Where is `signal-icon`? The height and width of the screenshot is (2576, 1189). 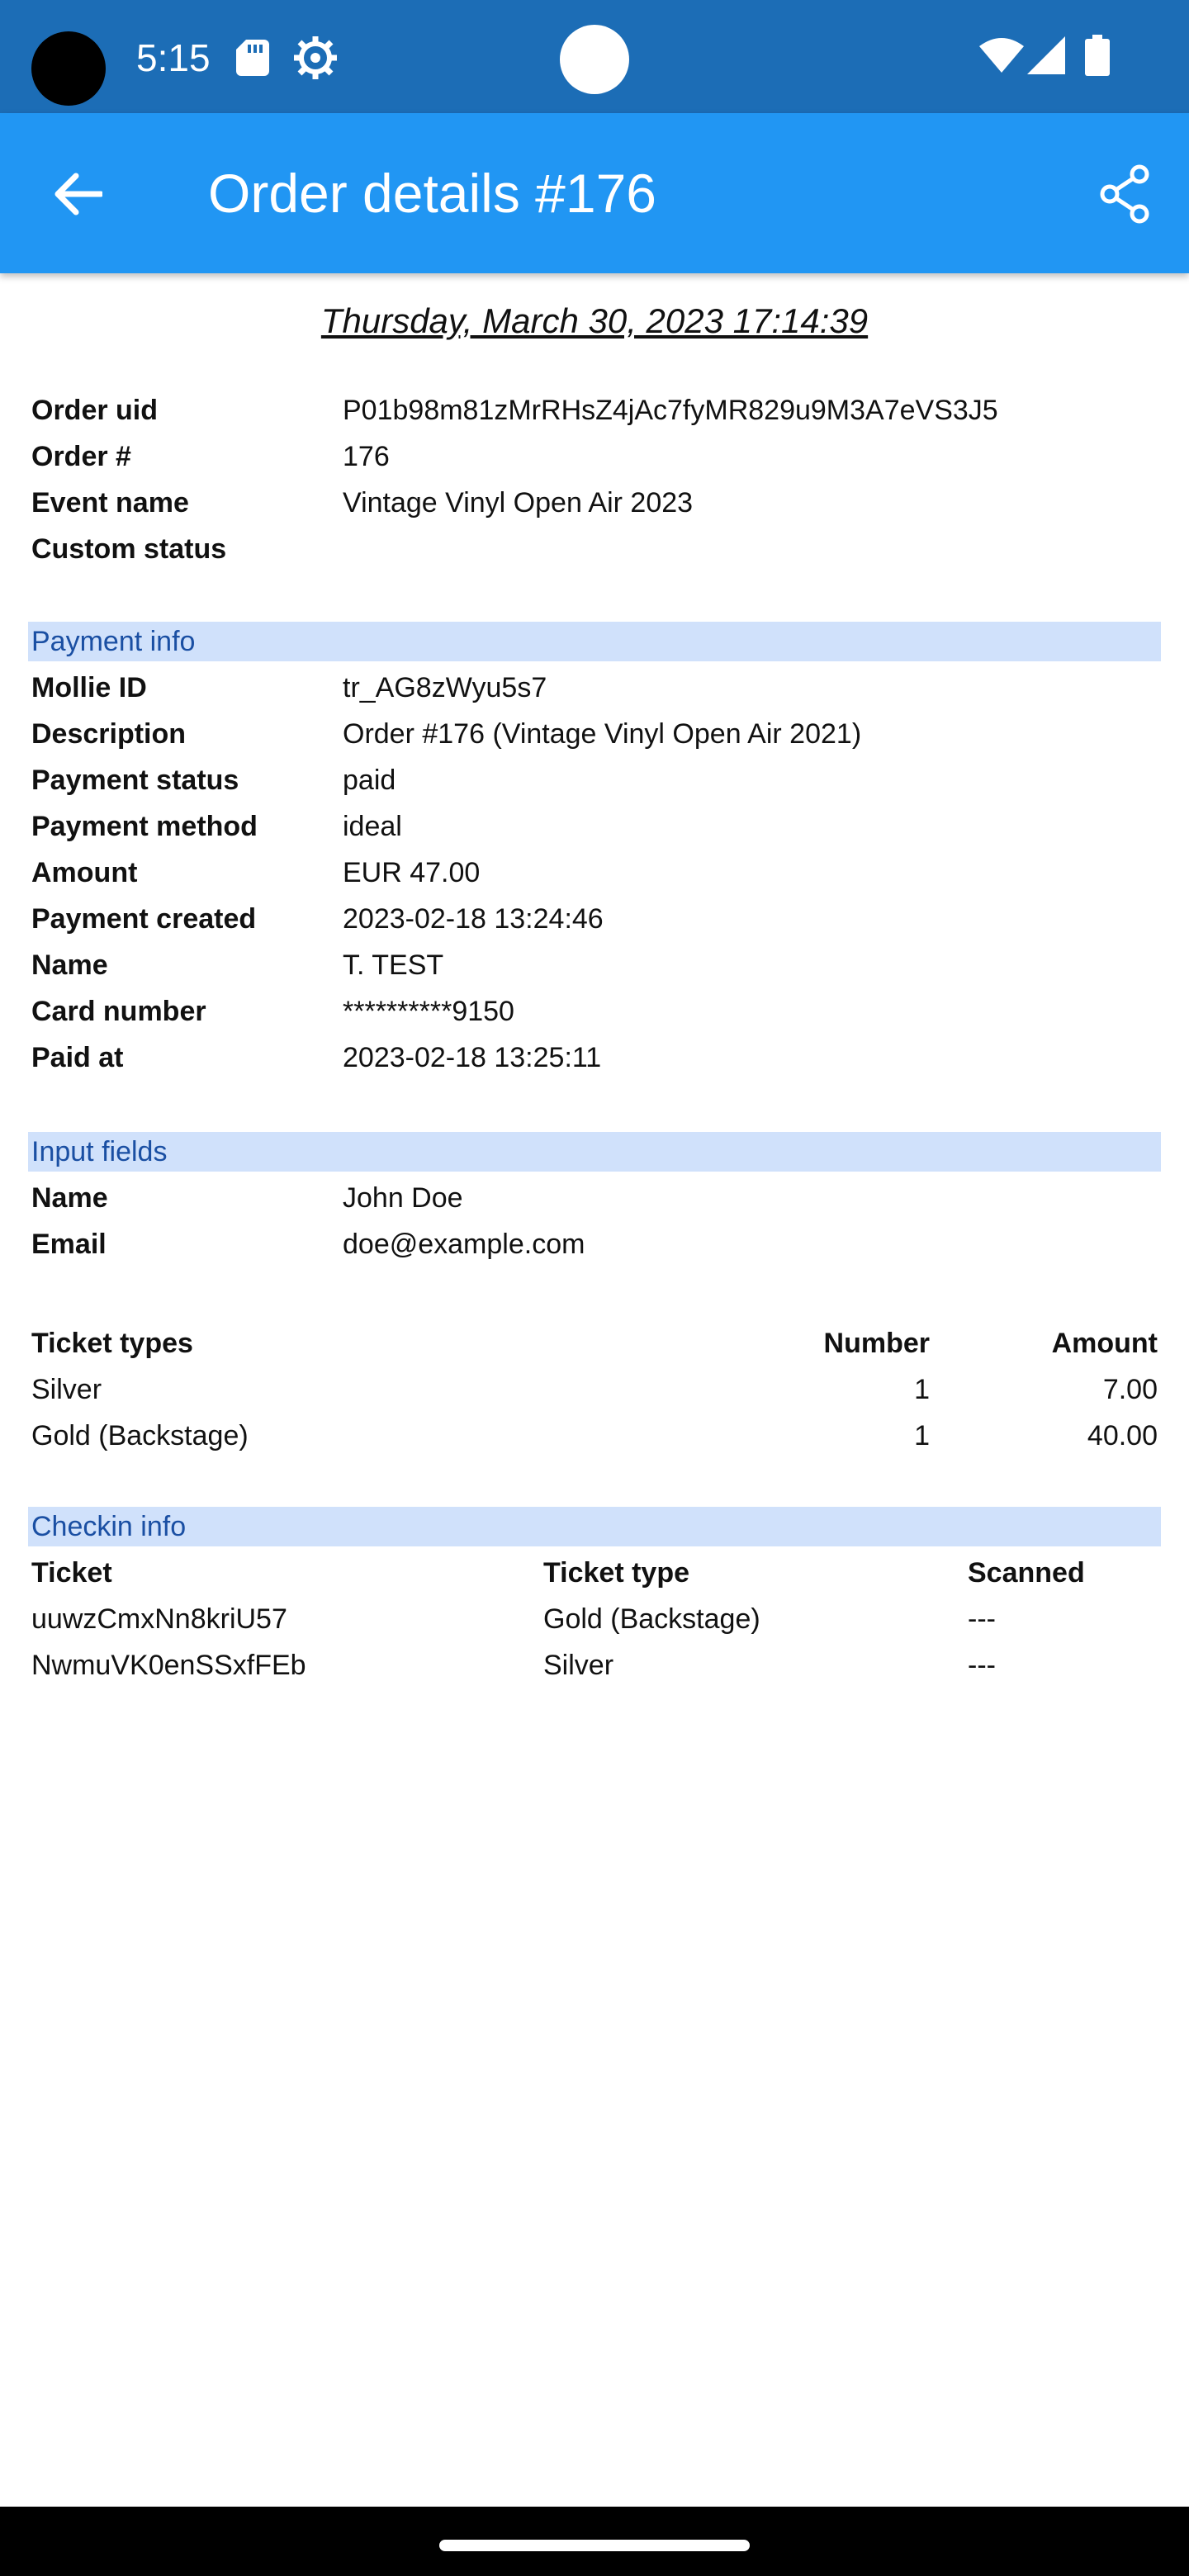 signal-icon is located at coordinates (1046, 55).